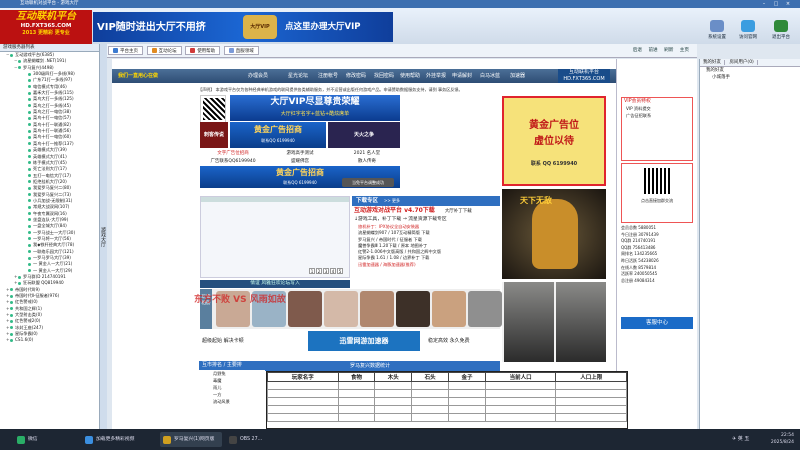  Describe the element at coordinates (712, 62) in the screenshot. I see `tab-my-friends: 我的好友` at that location.